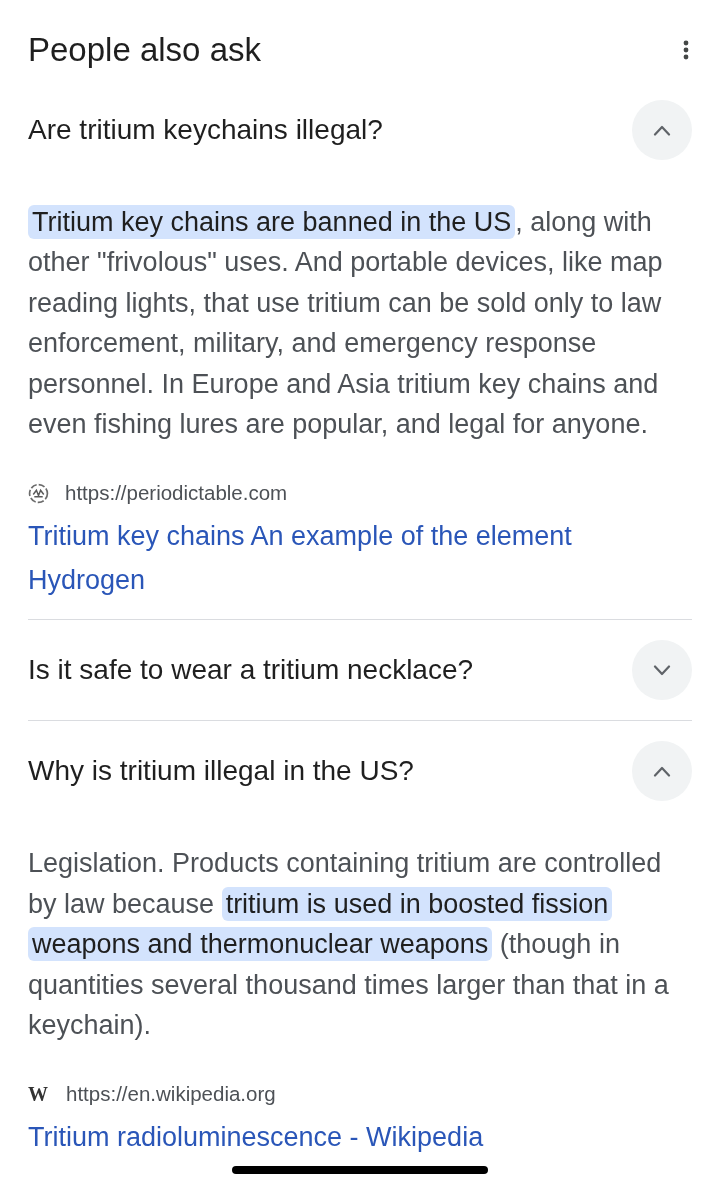 The image size is (720, 1180). I want to click on answer-text: Legislation. Products containing tritium are controlled by law because tritium is used in boosted fission weapons and thermonuclear weapons (though in quantities several thousand times larger than that in a keychain)., so click(349, 945).